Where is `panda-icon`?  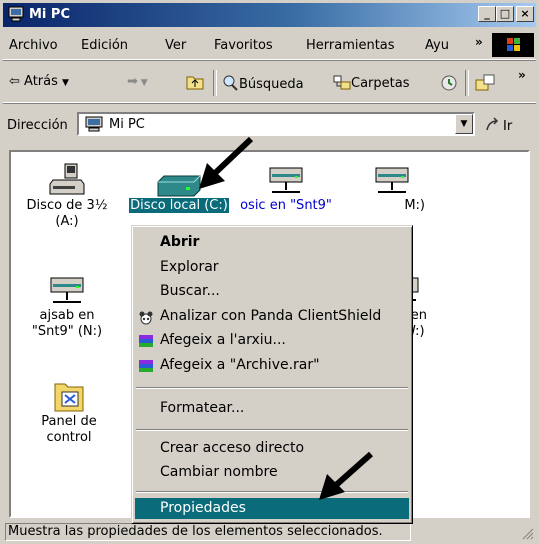
panda-icon is located at coordinates (146, 318).